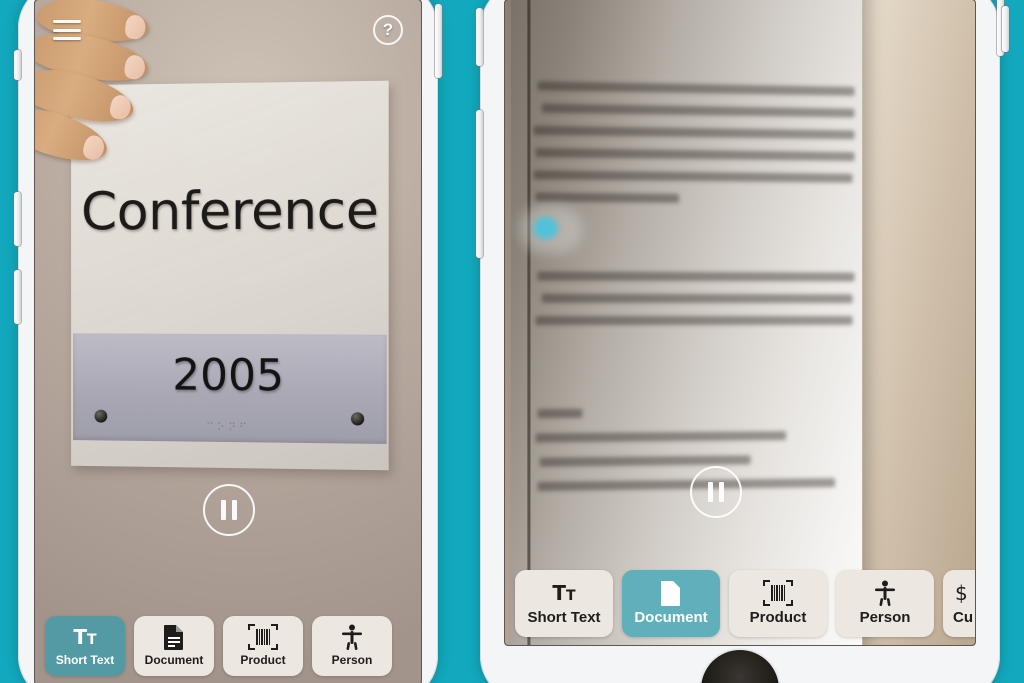 The width and height of the screenshot is (1024, 683). I want to click on volume-down-button, so click(17, 297).